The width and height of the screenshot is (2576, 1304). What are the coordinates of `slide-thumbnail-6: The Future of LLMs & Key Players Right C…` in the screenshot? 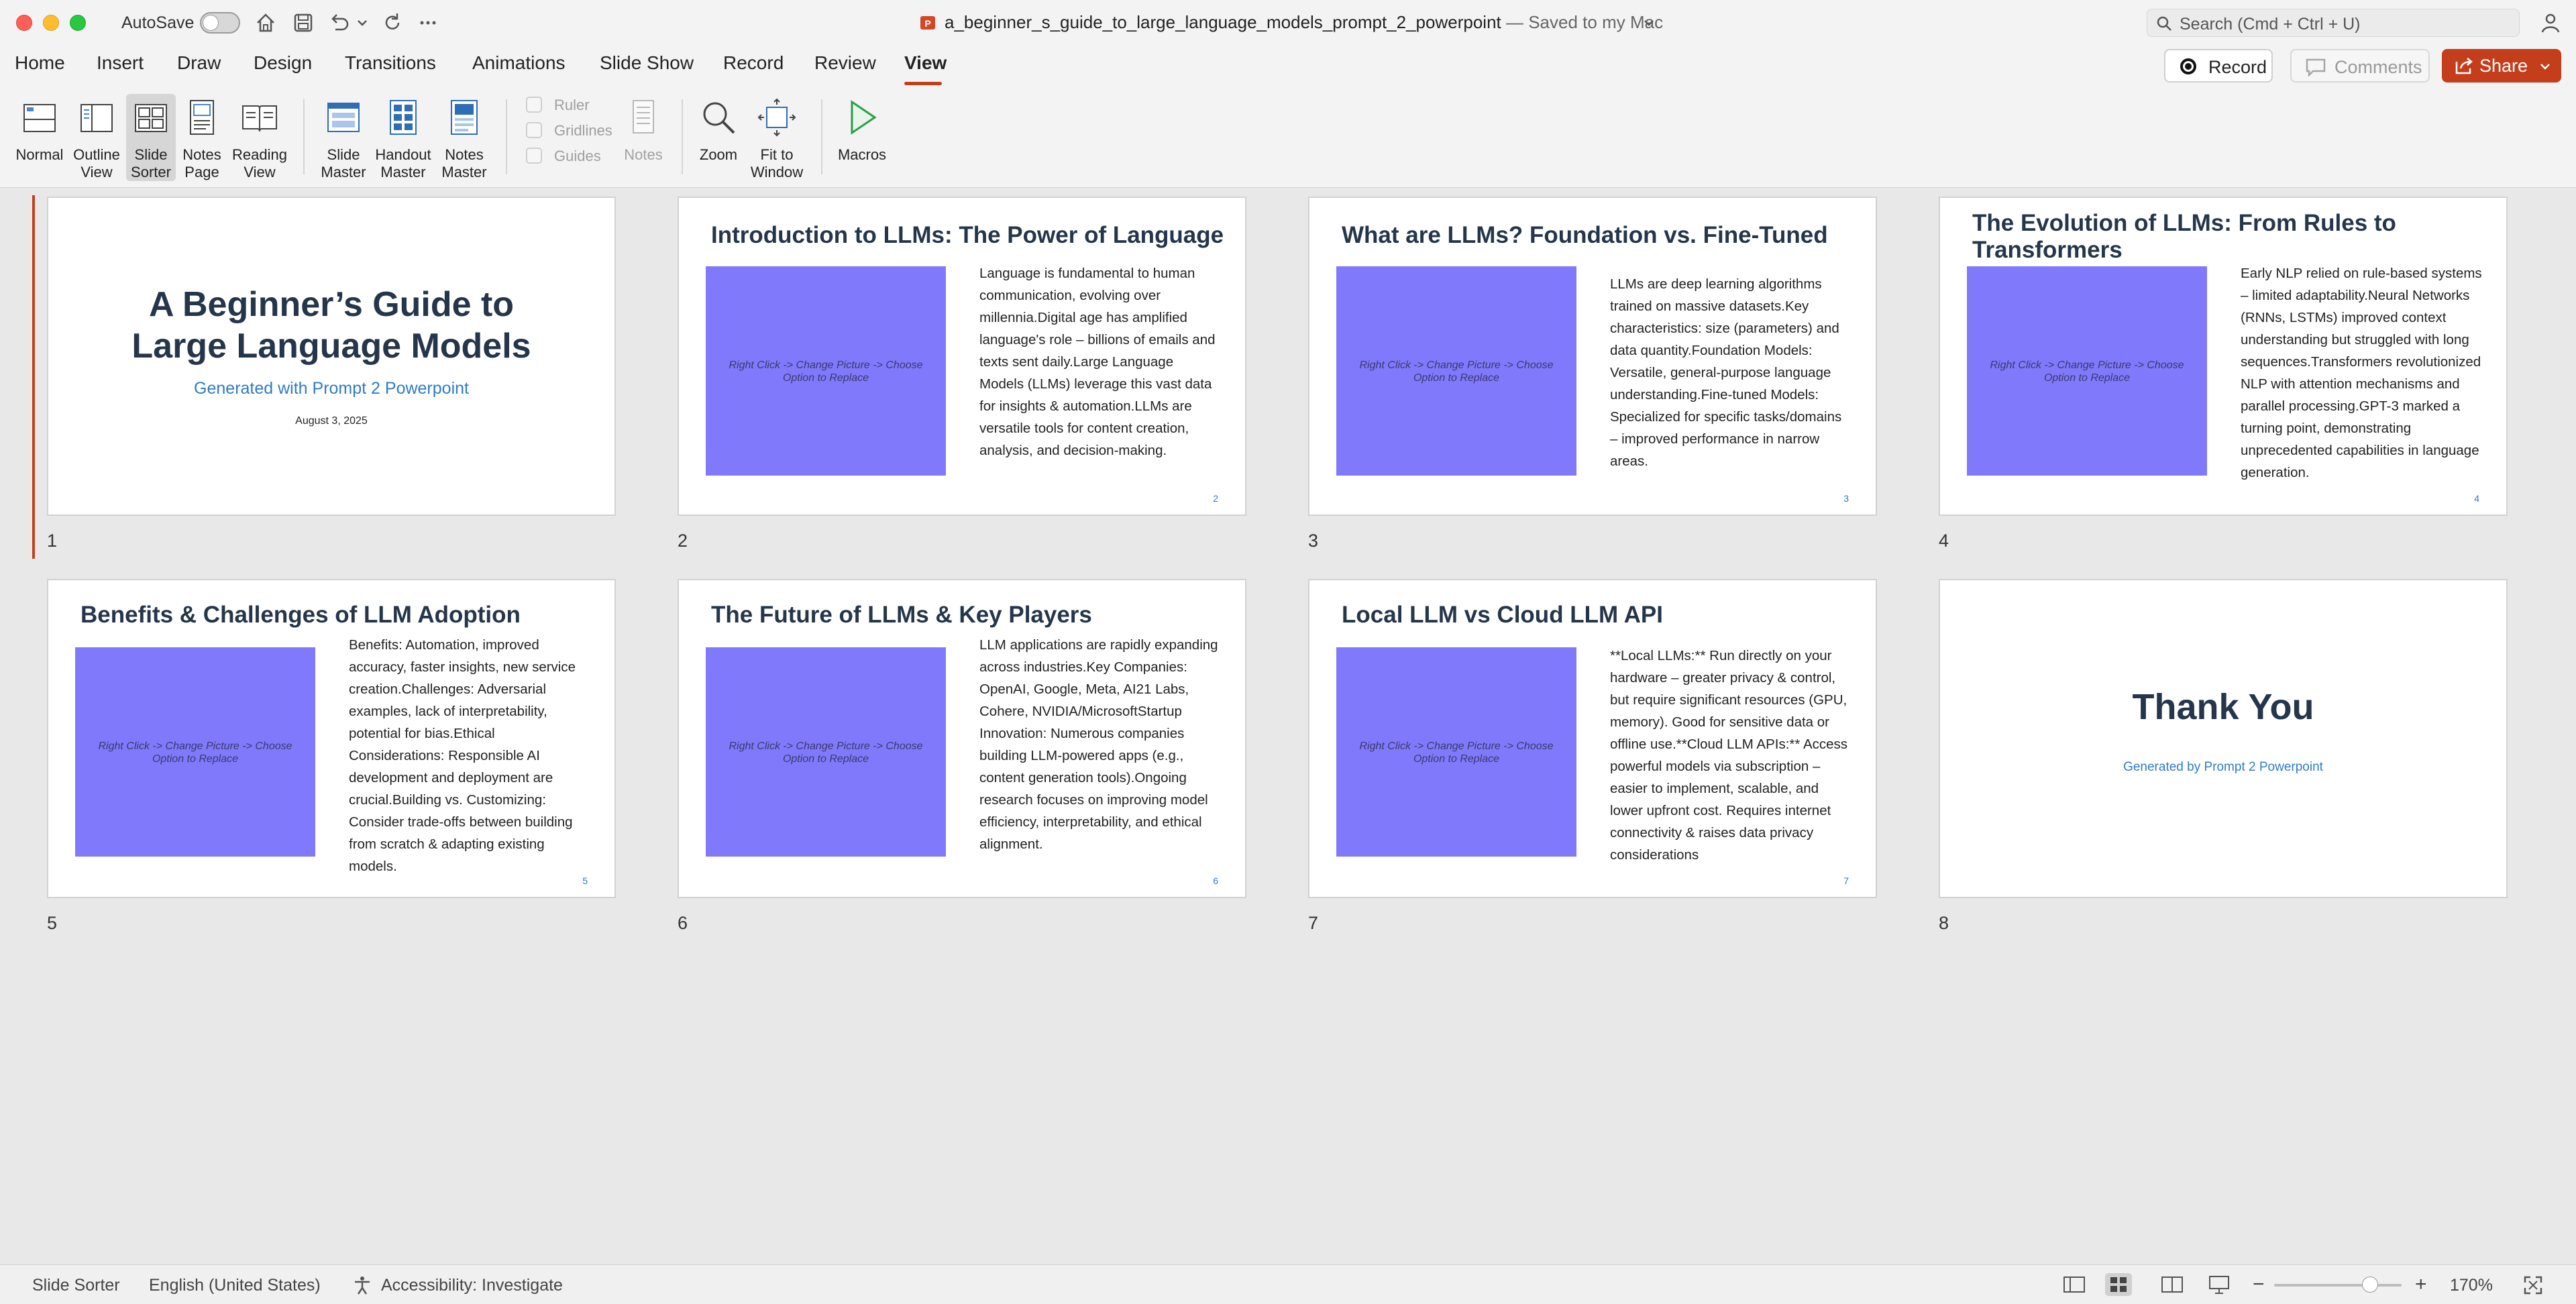 It's located at (962, 739).